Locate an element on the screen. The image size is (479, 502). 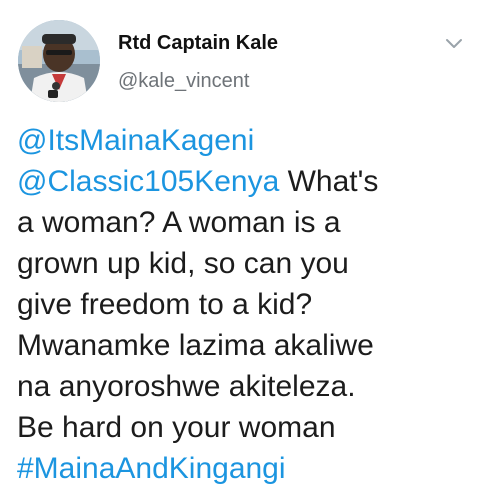
tweet-line: give freedom to a kid? is located at coordinates (165, 304).